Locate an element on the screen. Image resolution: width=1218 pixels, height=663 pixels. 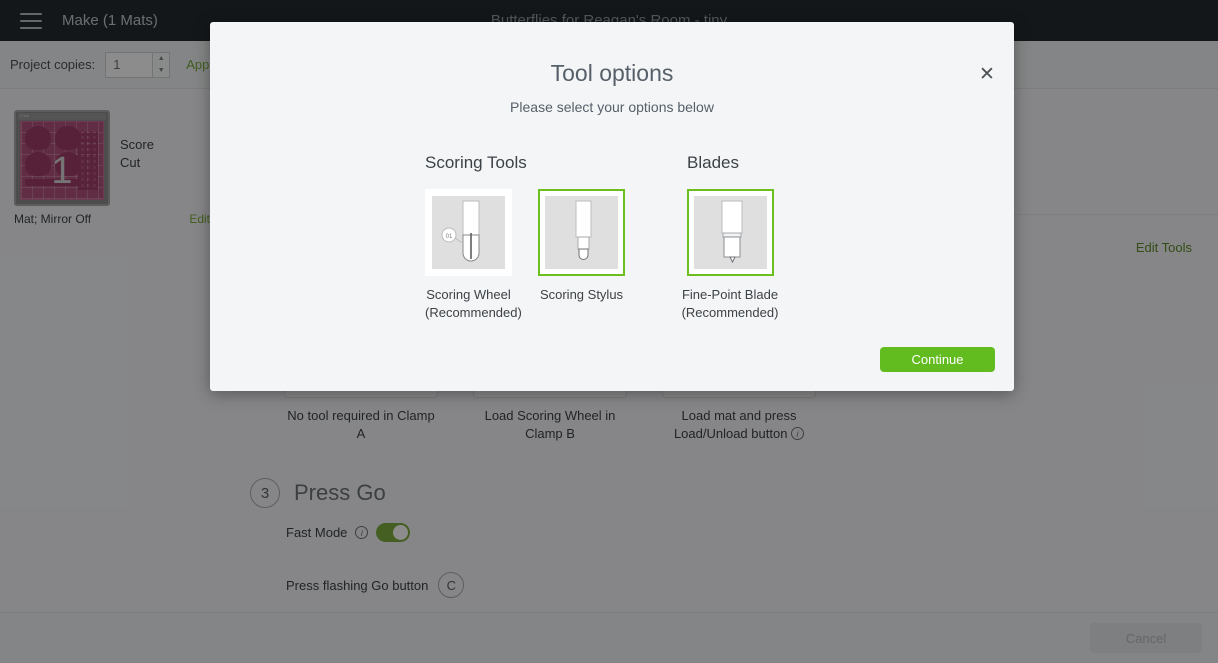
group-title: Blades is located at coordinates (713, 162).